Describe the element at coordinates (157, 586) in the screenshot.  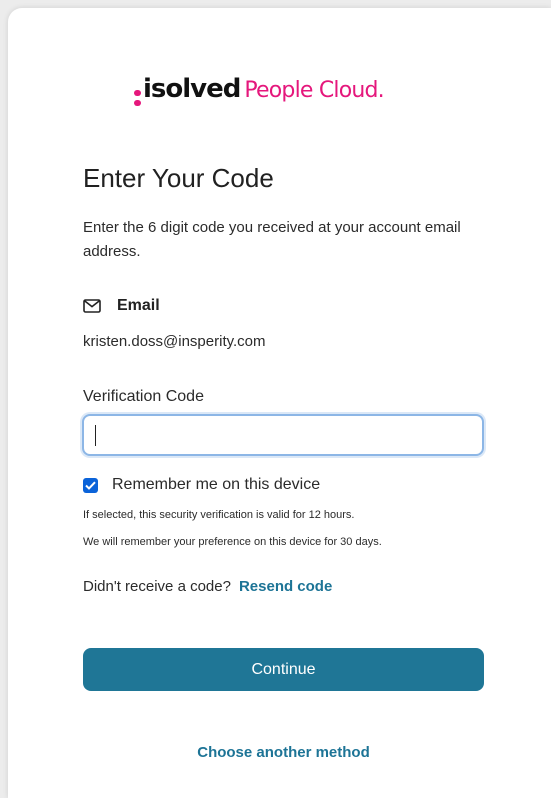
I see `resend-prompt: Didn't receive a code?` at that location.